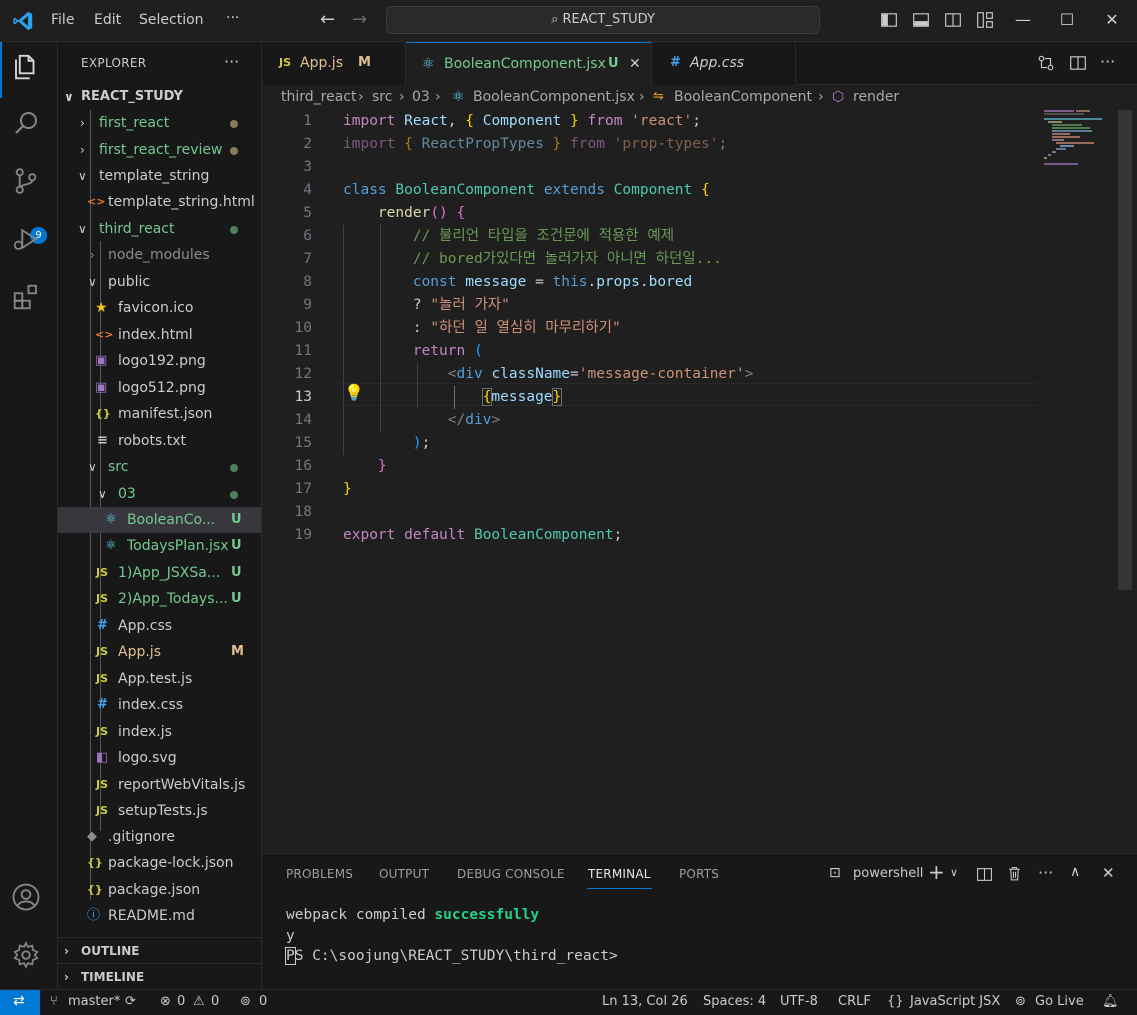 The width and height of the screenshot is (1137, 1015). Describe the element at coordinates (936, 872) in the screenshot. I see `new-terminal-icon: +` at that location.